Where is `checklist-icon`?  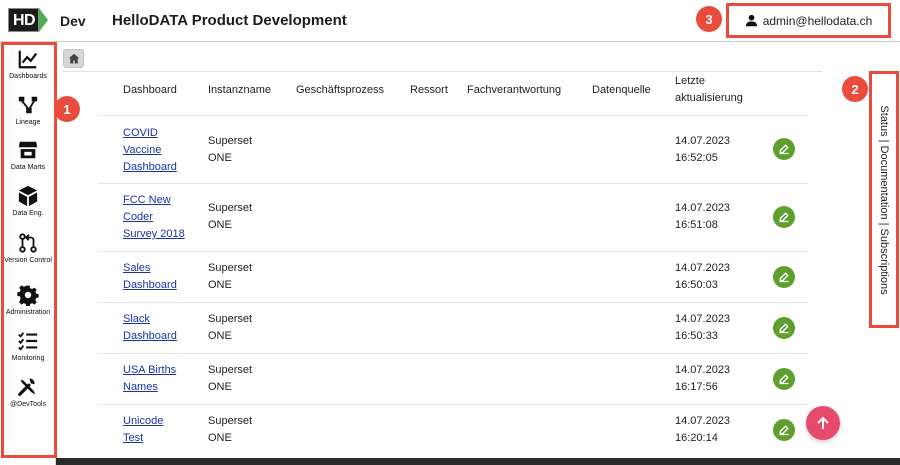
checklist-icon is located at coordinates (28, 341).